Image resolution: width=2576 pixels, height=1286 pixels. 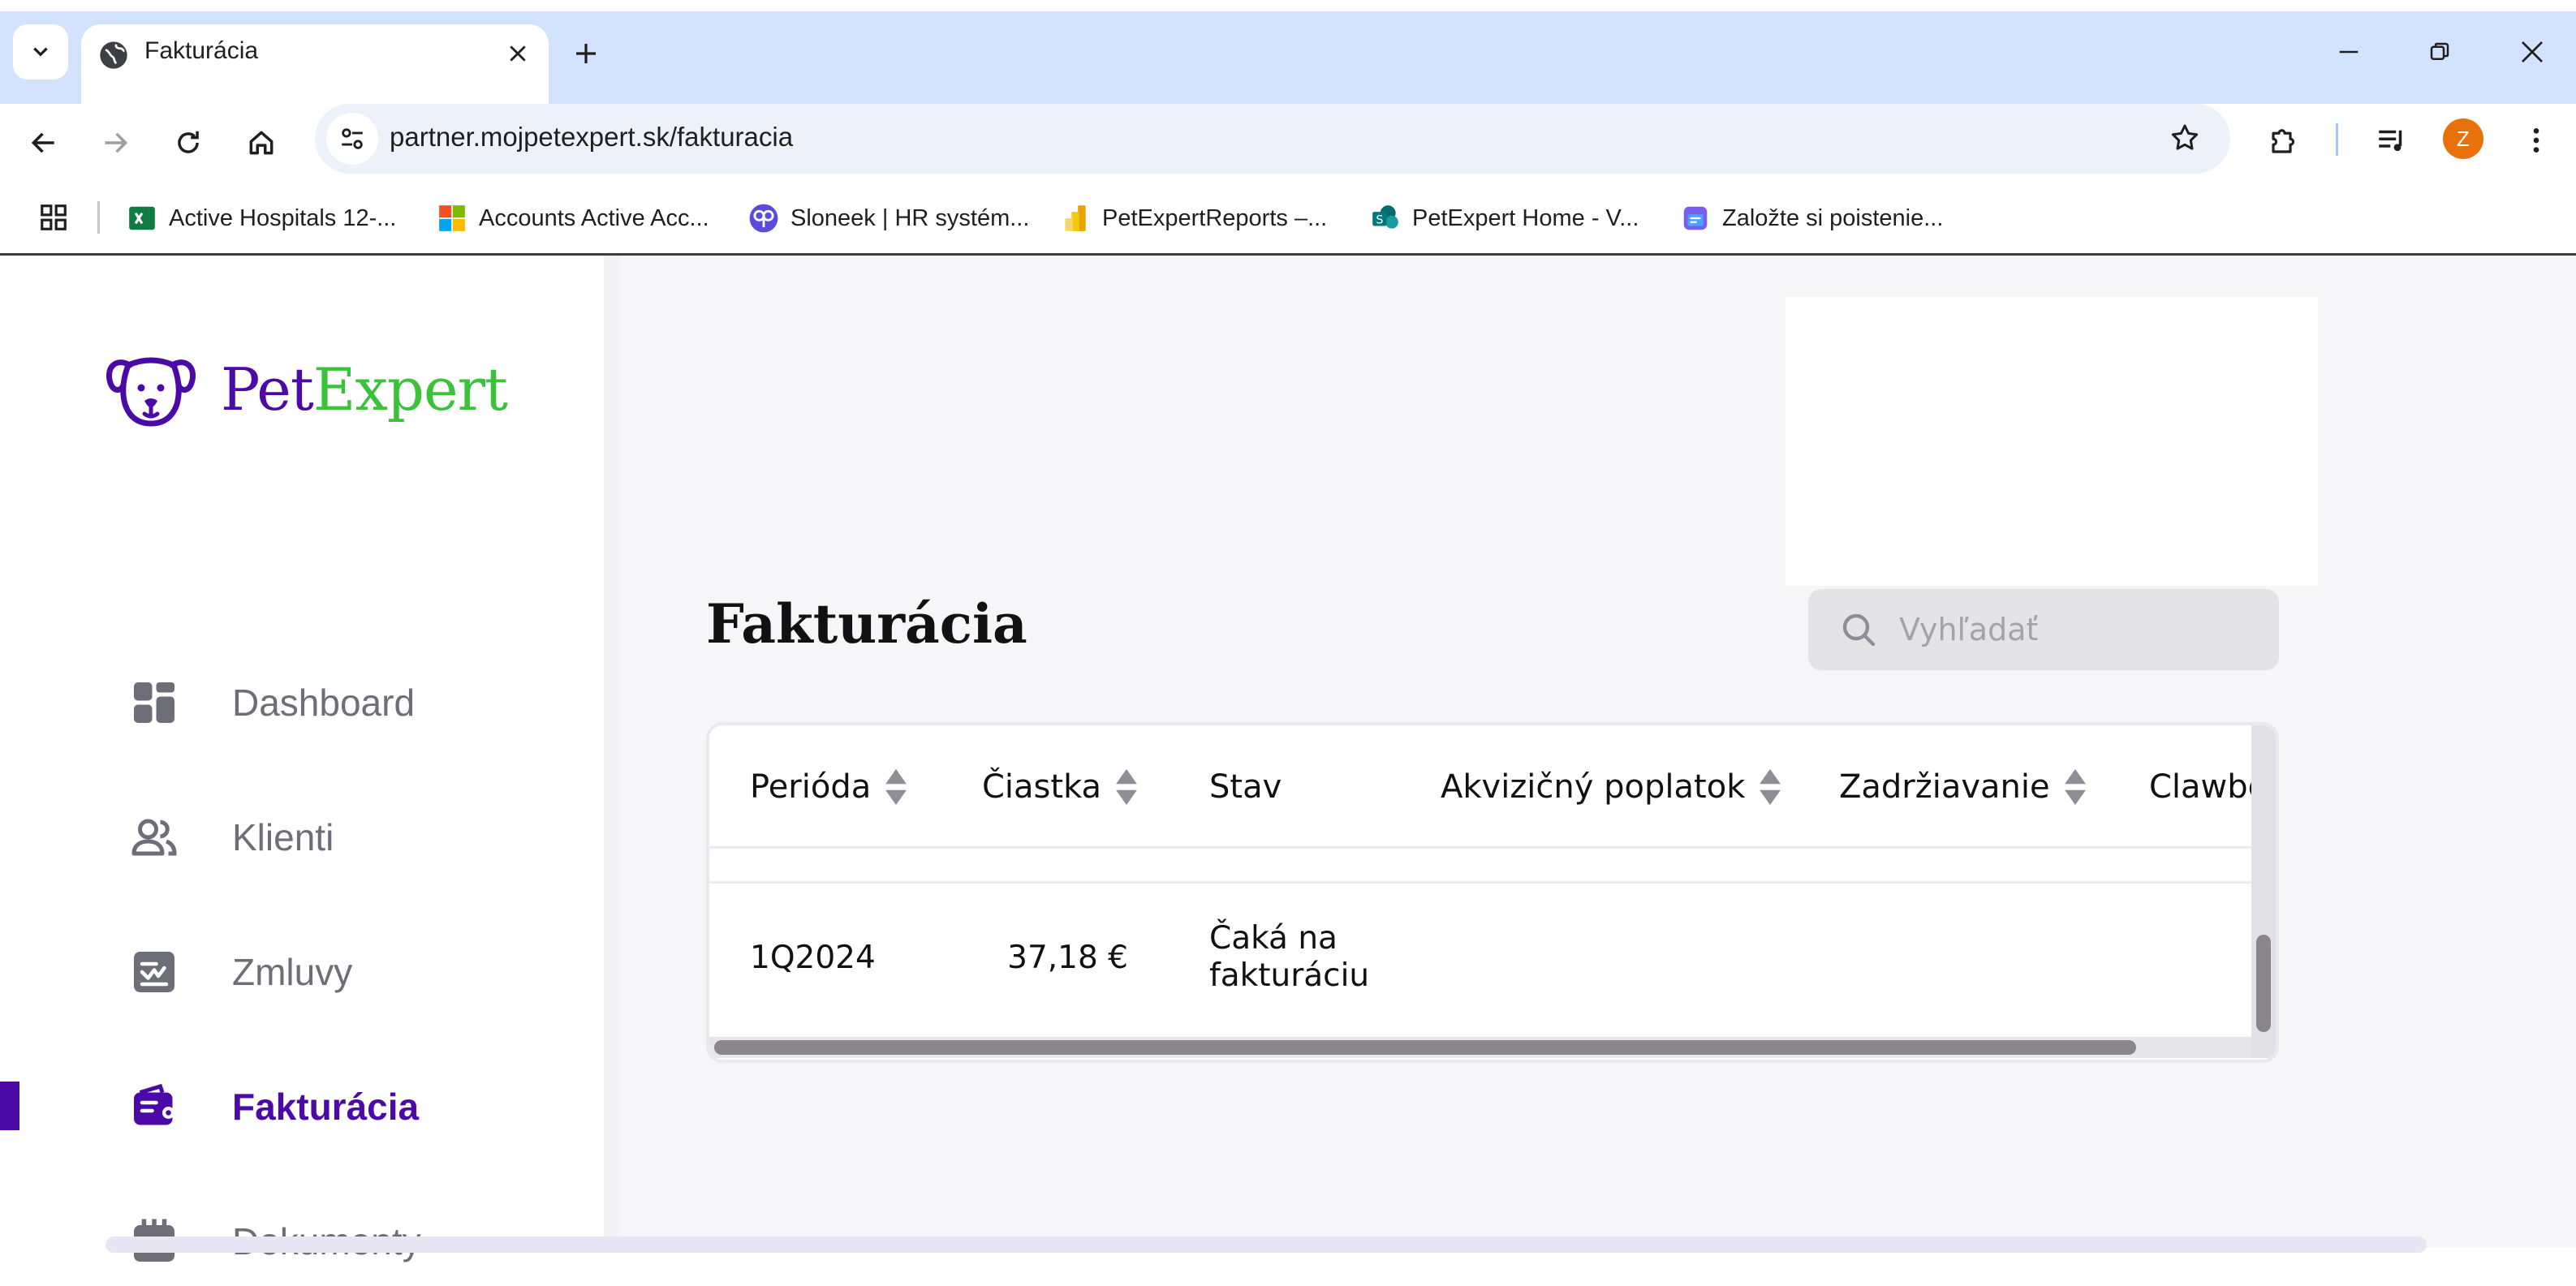 What do you see at coordinates (1594, 787) in the screenshot?
I see `column-header-label: Akvizičný poplatok` at bounding box center [1594, 787].